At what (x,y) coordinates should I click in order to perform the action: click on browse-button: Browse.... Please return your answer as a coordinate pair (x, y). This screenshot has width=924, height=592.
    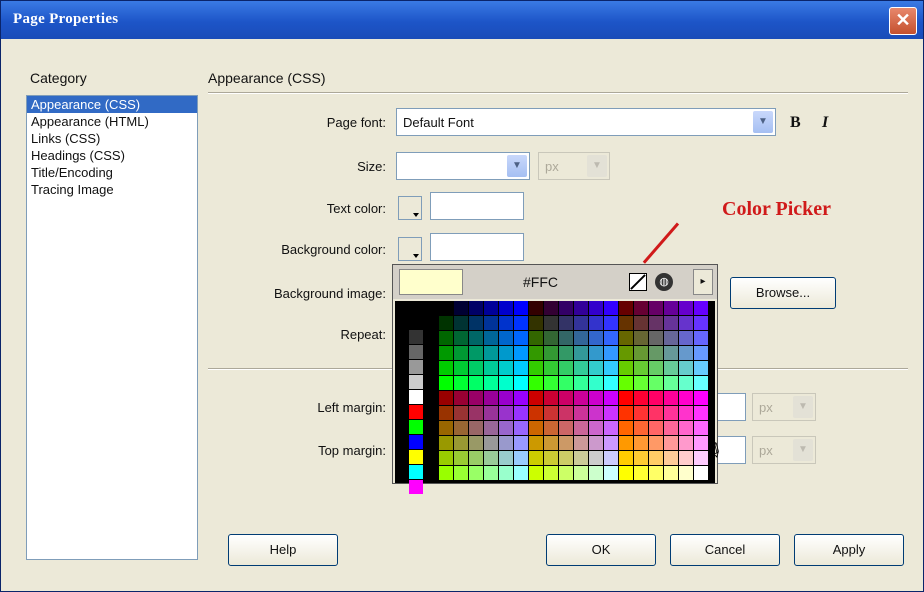
    Looking at the image, I should click on (783, 293).